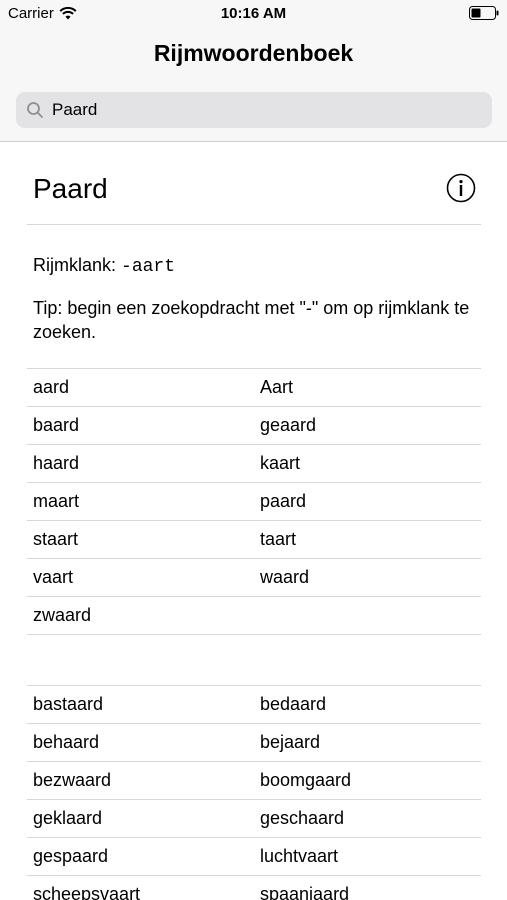  I want to click on word-row: behaard bejaard, so click(254, 743).